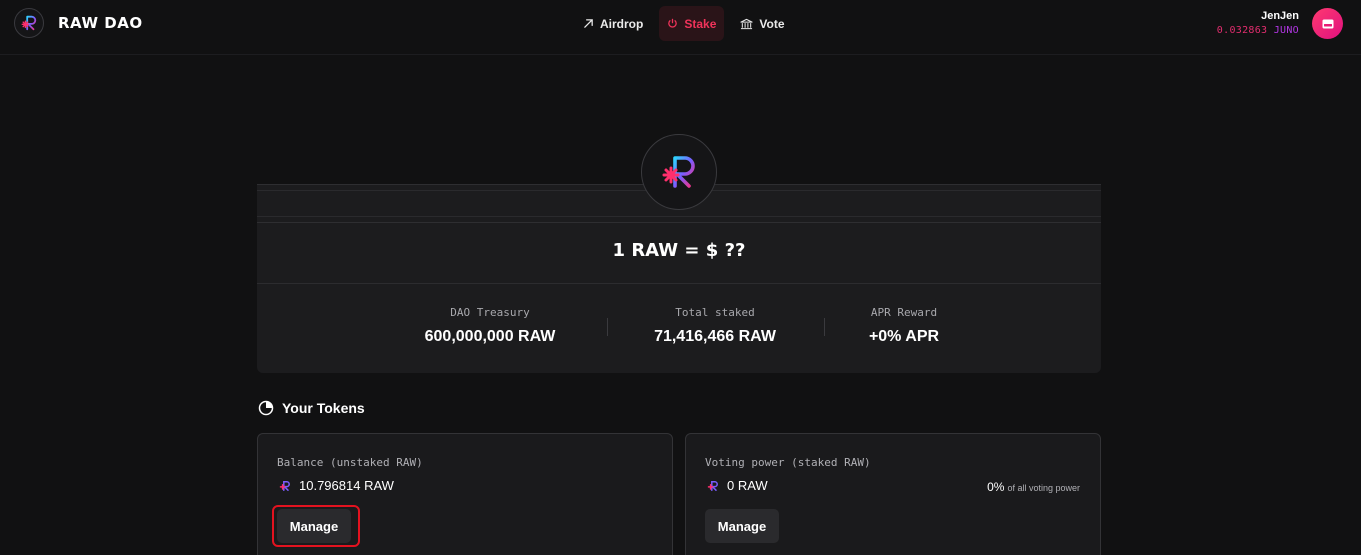  Describe the element at coordinates (314, 526) in the screenshot. I see `manage-balance-button: Manage` at that location.